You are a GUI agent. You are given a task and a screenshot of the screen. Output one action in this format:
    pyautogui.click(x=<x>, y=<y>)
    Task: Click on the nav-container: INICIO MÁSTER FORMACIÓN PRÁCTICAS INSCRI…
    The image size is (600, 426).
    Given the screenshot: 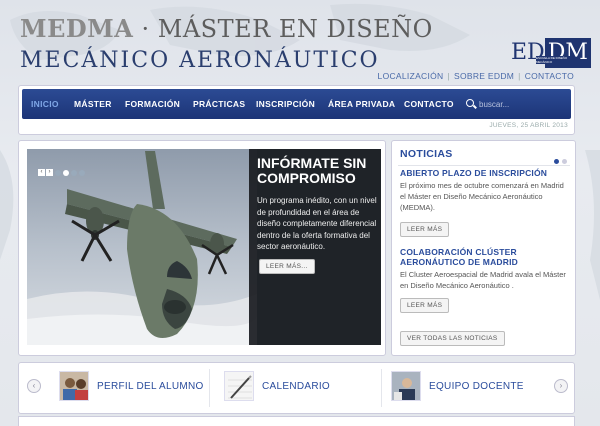 What is the action you would take?
    pyautogui.click(x=296, y=110)
    